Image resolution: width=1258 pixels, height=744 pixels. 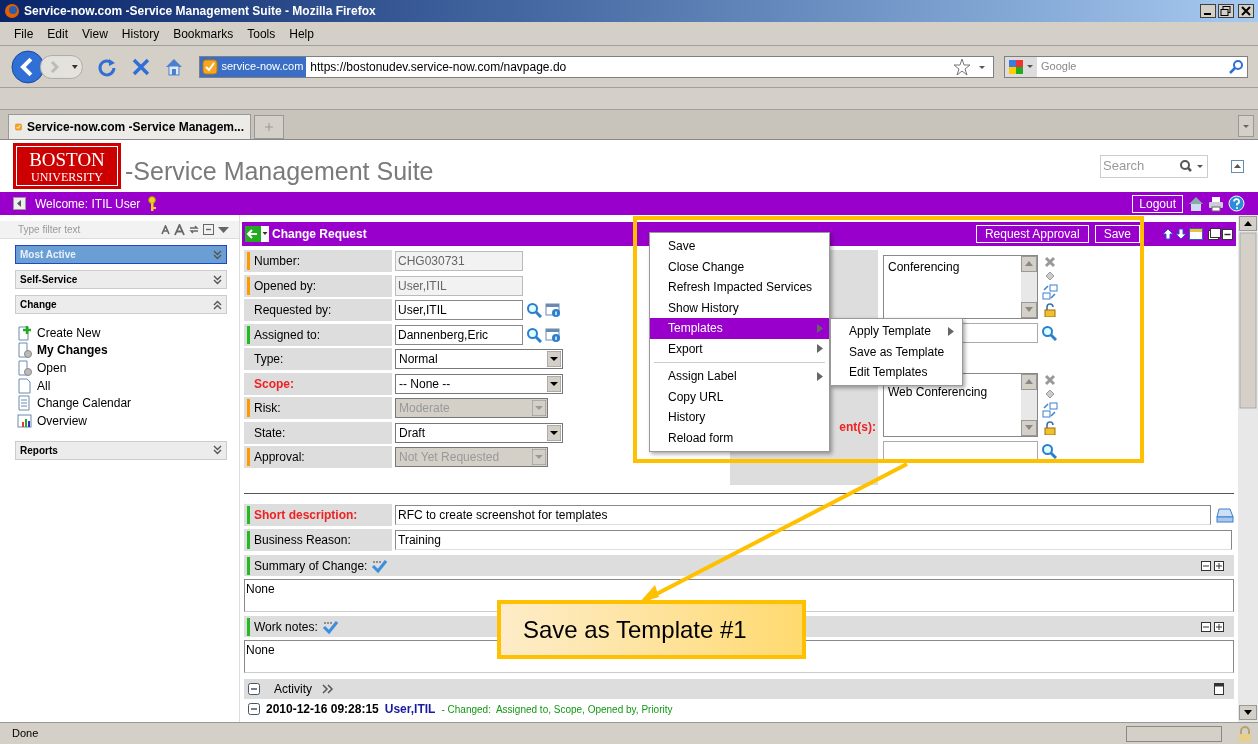 What do you see at coordinates (277, 261) in the screenshot?
I see `field-label: Number:` at bounding box center [277, 261].